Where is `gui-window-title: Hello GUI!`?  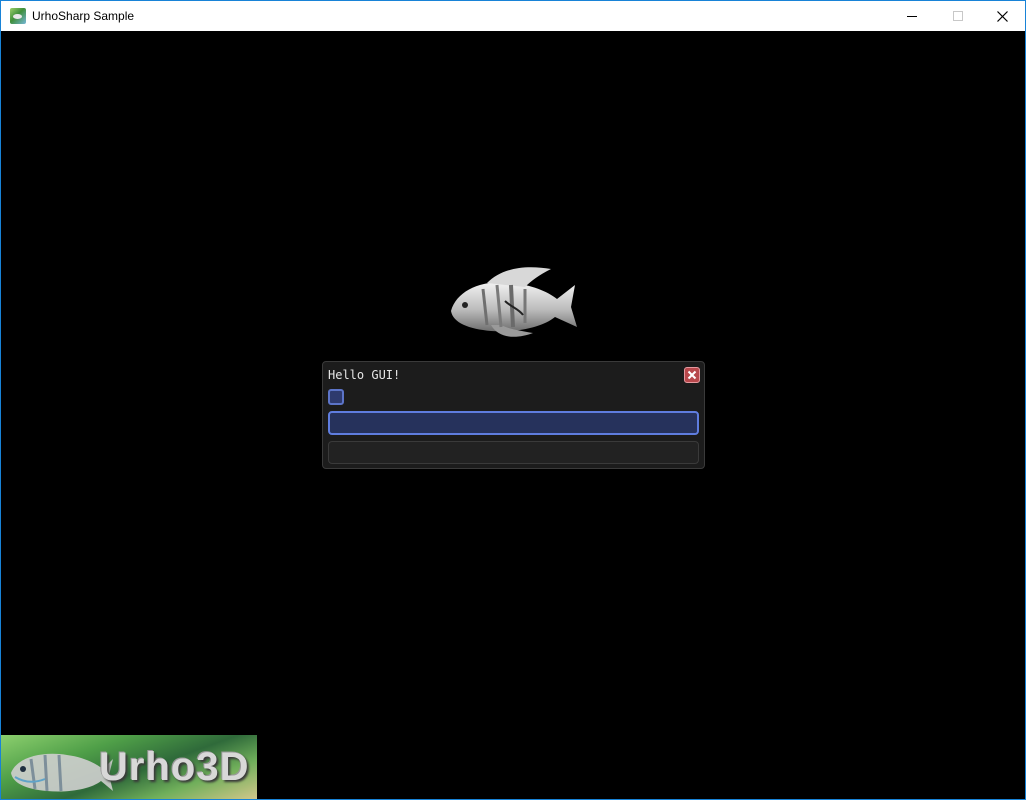
gui-window-title: Hello GUI! is located at coordinates (364, 375).